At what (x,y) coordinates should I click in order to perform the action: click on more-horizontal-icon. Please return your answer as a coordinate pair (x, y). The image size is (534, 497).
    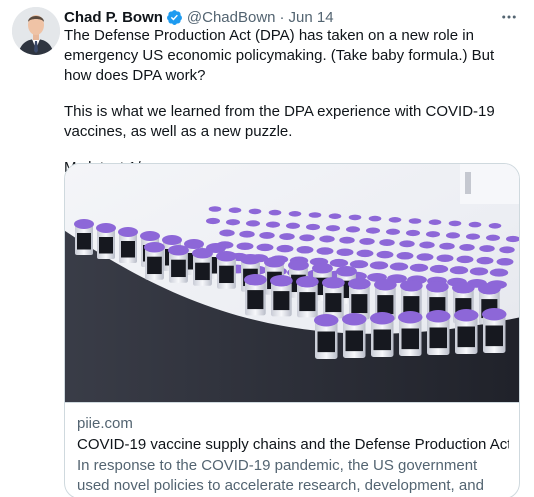
    Looking at the image, I should click on (509, 17).